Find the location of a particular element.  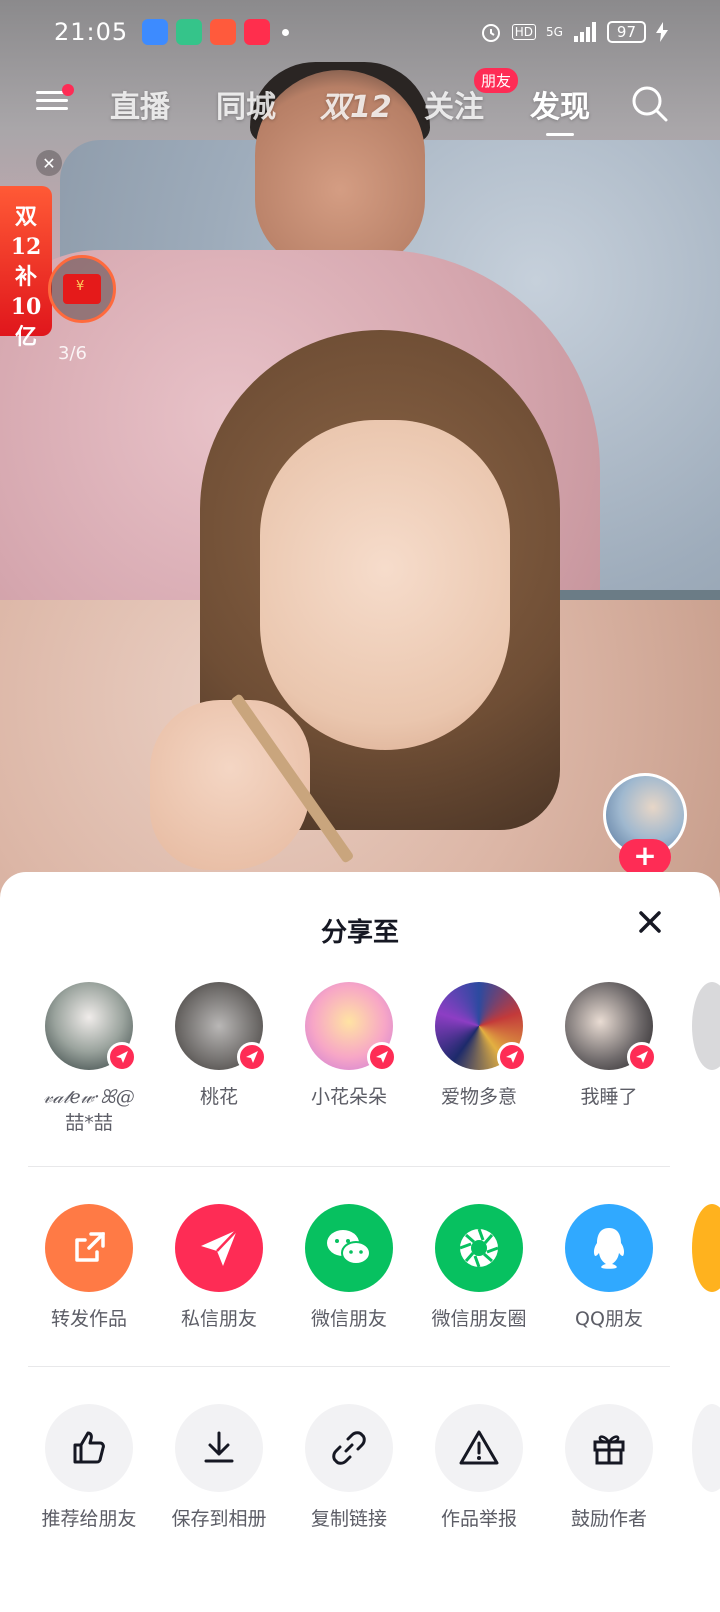

action-label: 作品举报 is located at coordinates (478, 1519).